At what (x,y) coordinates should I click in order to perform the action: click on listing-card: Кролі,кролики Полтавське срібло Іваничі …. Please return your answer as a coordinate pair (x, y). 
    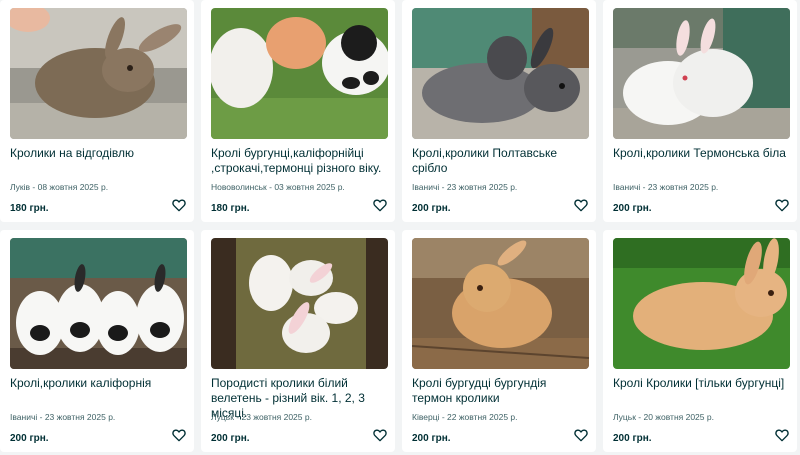
    Looking at the image, I should click on (499, 111).